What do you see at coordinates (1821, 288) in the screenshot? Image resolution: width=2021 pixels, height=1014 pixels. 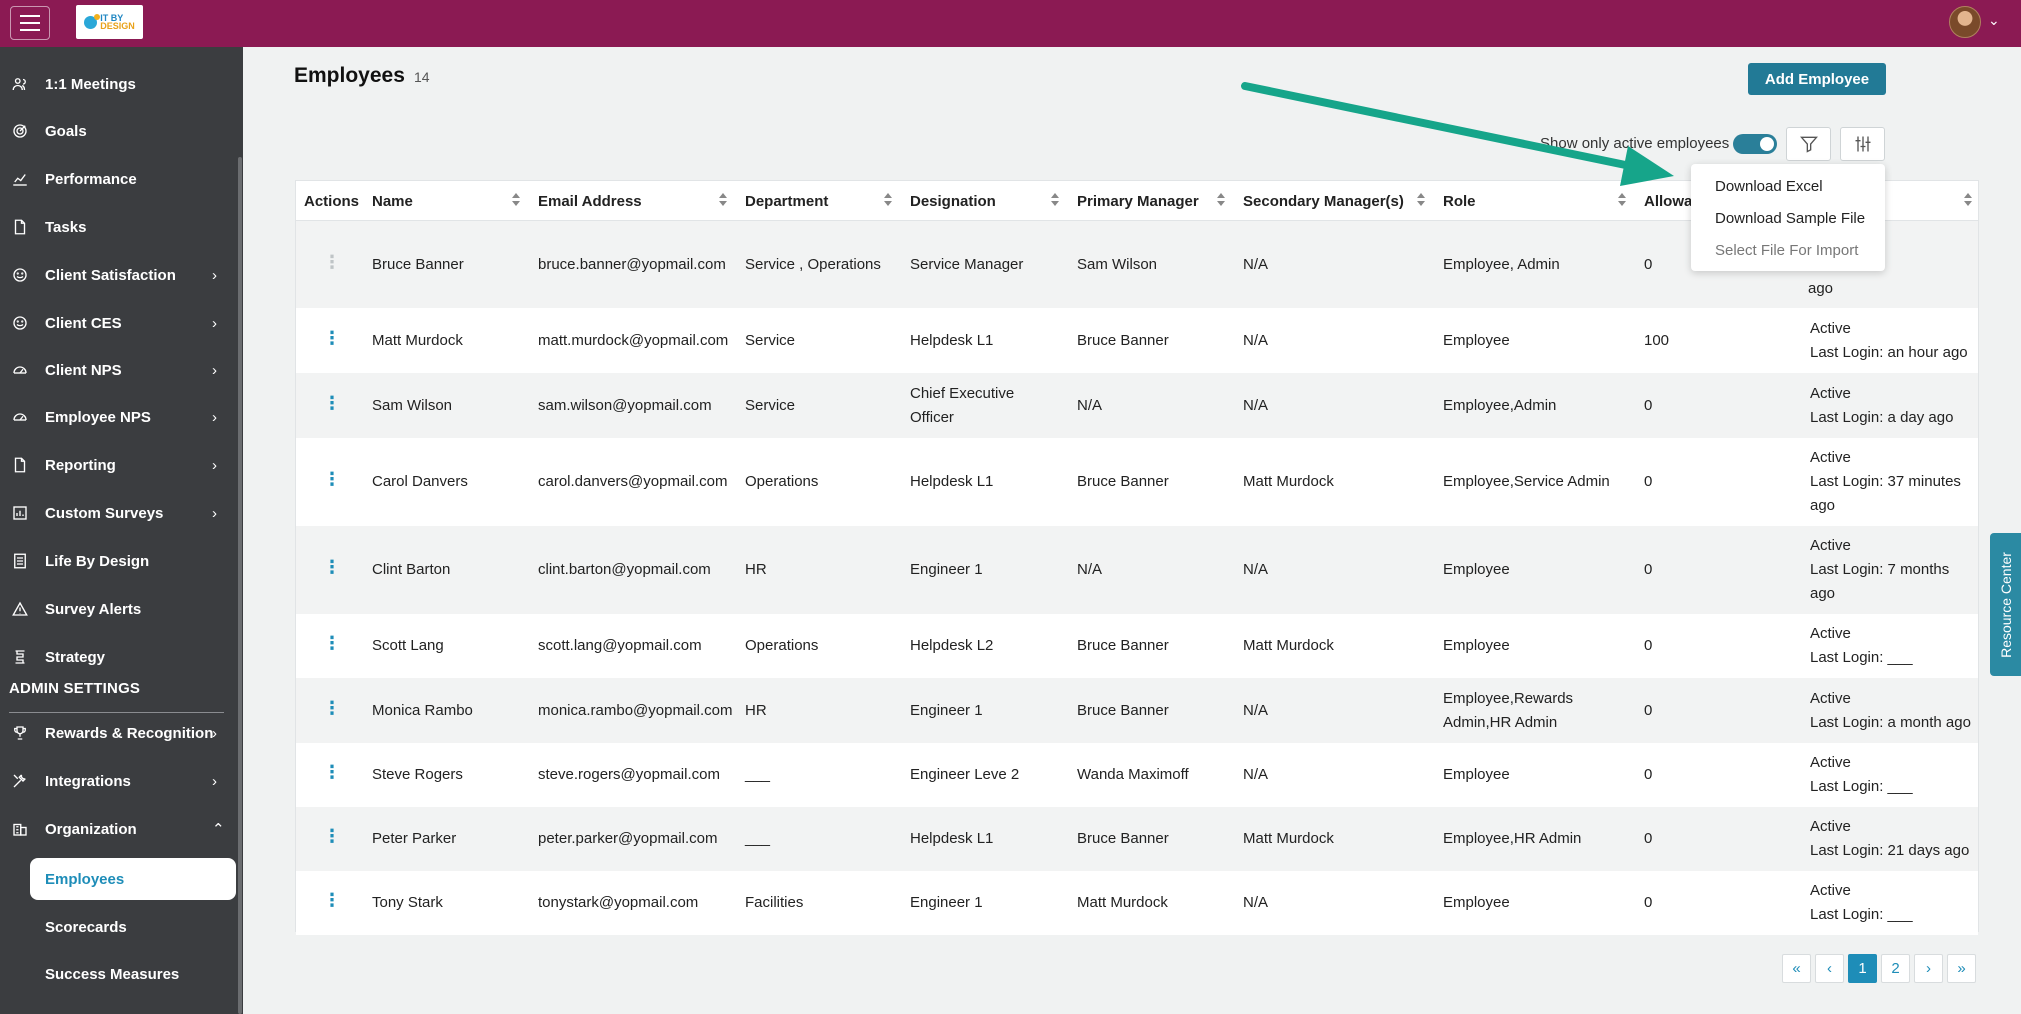 I see `status-line: ago` at bounding box center [1821, 288].